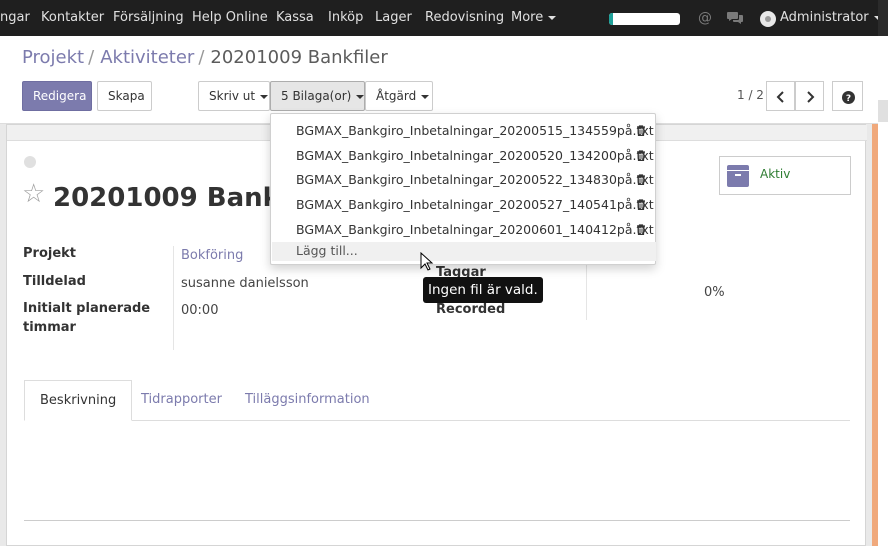  What do you see at coordinates (396, 96) in the screenshot?
I see `action-label: Åtgärd` at bounding box center [396, 96].